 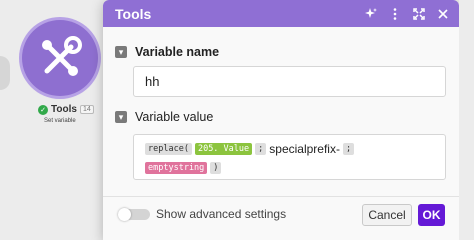 What do you see at coordinates (5, 73) in the screenshot?
I see `module-connector` at bounding box center [5, 73].